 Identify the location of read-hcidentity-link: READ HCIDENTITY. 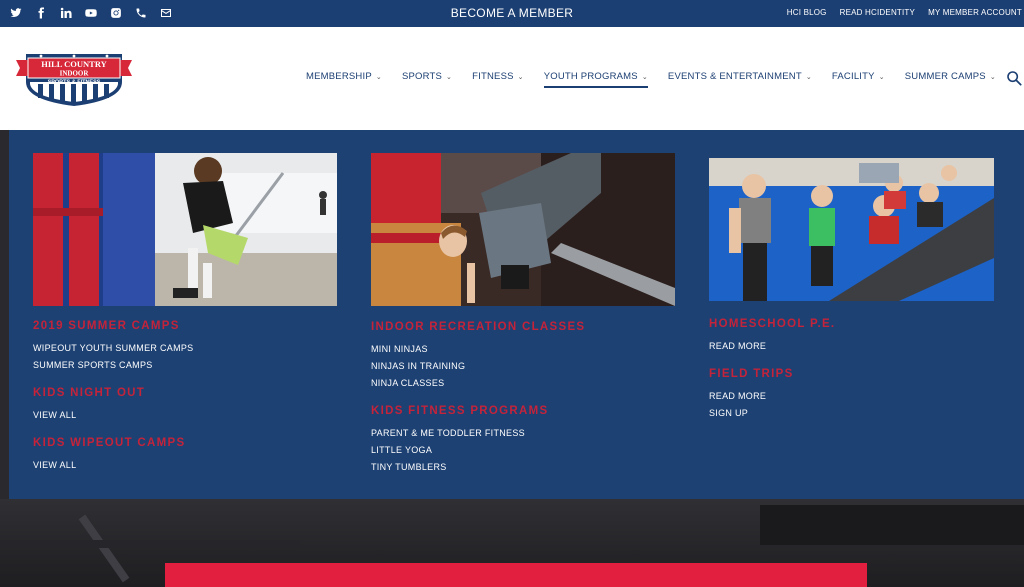
(877, 12).